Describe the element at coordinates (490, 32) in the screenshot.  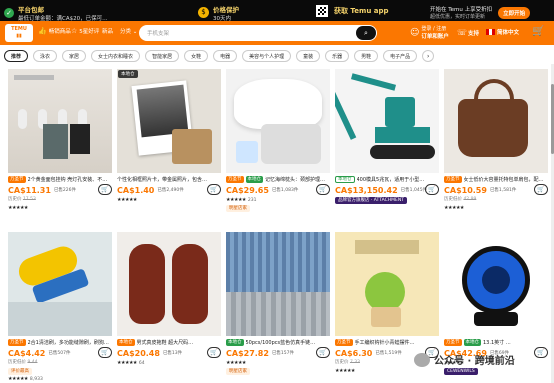
I see `flag-icon` at that location.